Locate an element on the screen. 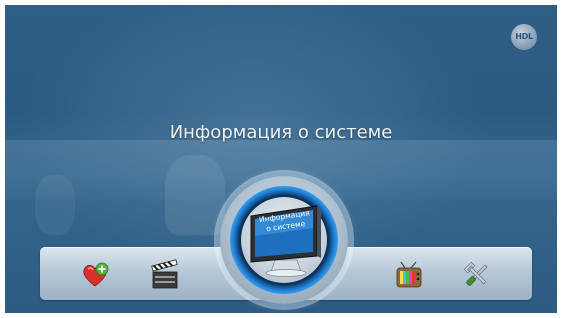 Image resolution: width=562 pixels, height=318 pixels. background-figure-small is located at coordinates (55, 205).